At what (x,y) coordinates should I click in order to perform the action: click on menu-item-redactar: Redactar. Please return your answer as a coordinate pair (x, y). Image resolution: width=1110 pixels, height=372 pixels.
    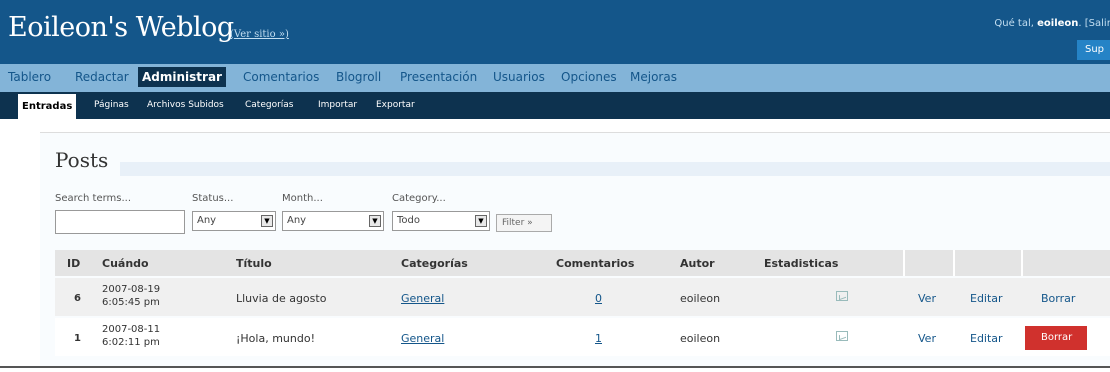
    Looking at the image, I should click on (102, 77).